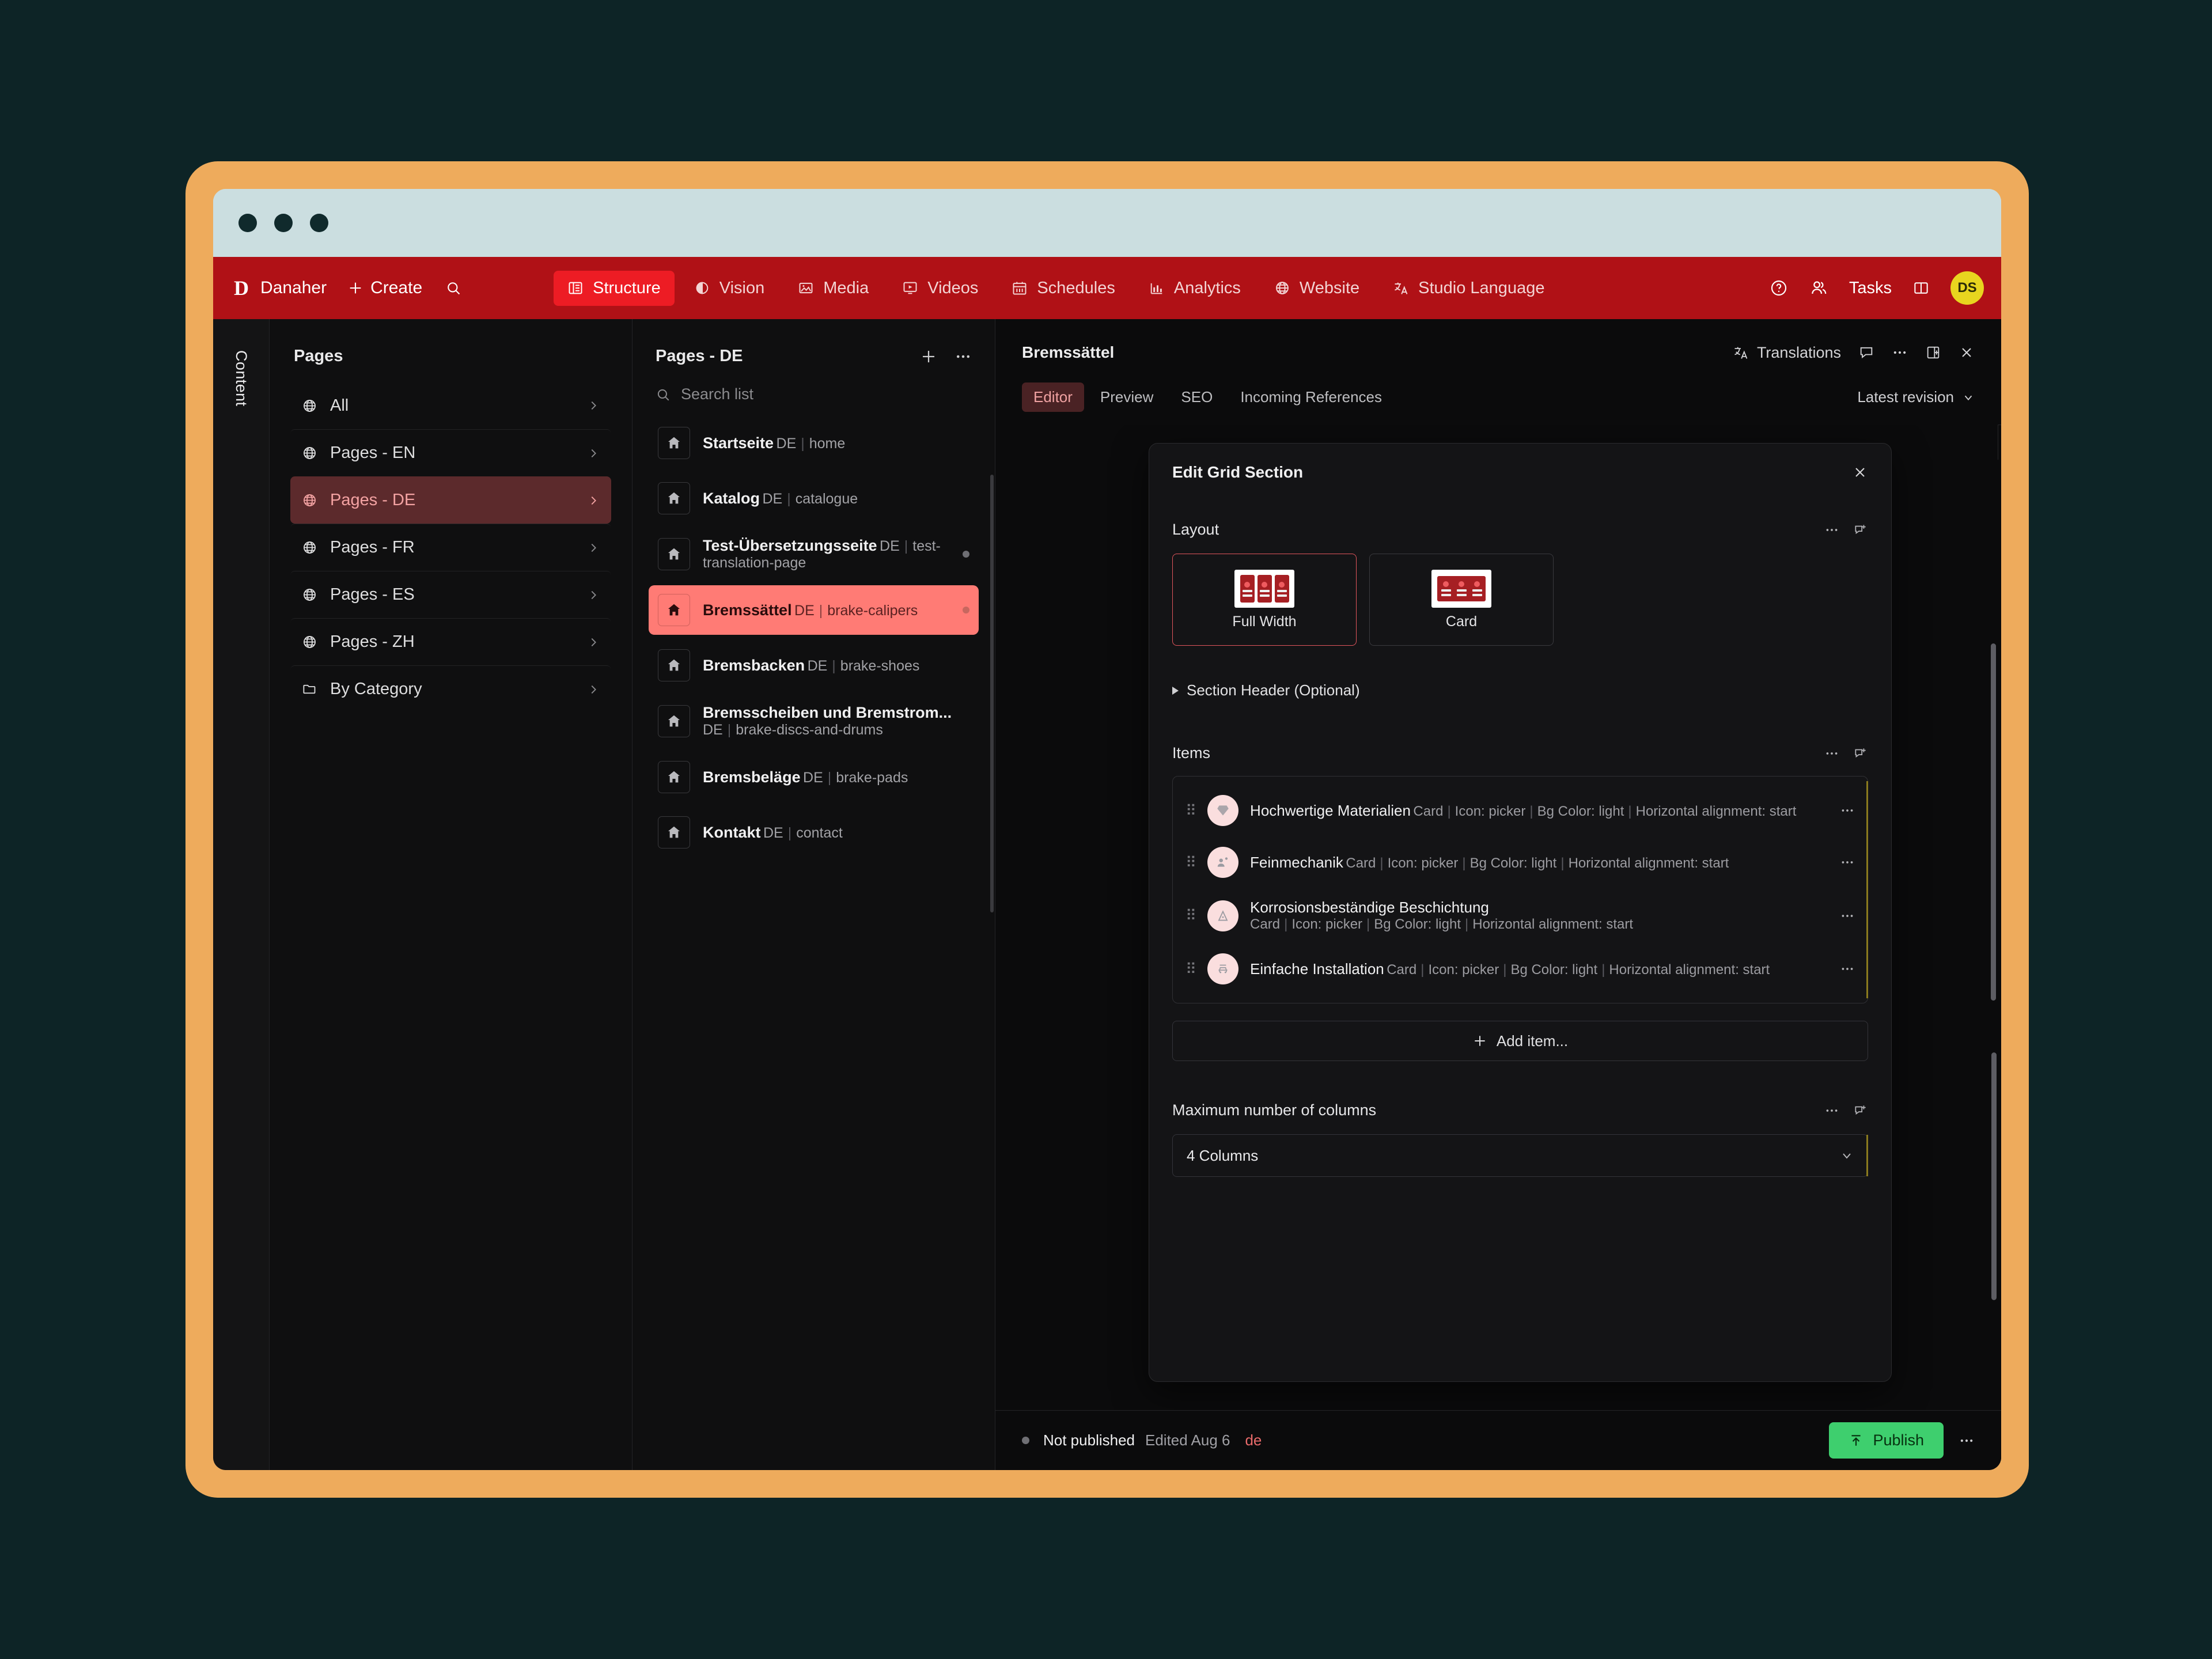 This screenshot has width=2212, height=1659. What do you see at coordinates (1195, 288) in the screenshot?
I see `tab-analytics: Analytics` at bounding box center [1195, 288].